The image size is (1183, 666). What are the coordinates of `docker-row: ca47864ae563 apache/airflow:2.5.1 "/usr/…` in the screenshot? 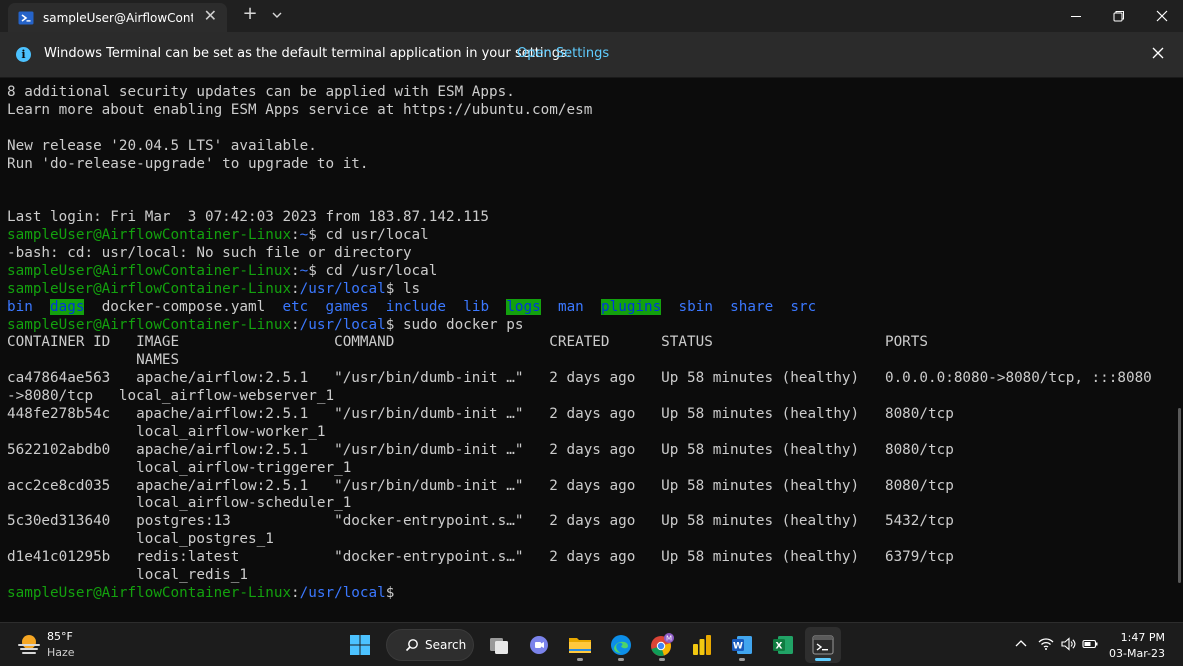 It's located at (579, 378).